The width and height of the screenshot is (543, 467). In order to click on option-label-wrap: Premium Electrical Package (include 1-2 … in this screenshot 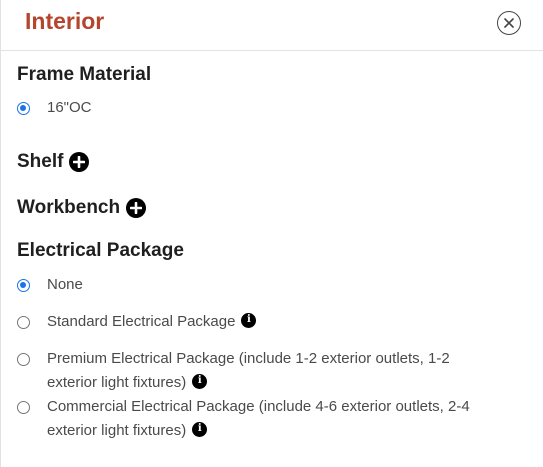, I will do `click(269, 371)`.